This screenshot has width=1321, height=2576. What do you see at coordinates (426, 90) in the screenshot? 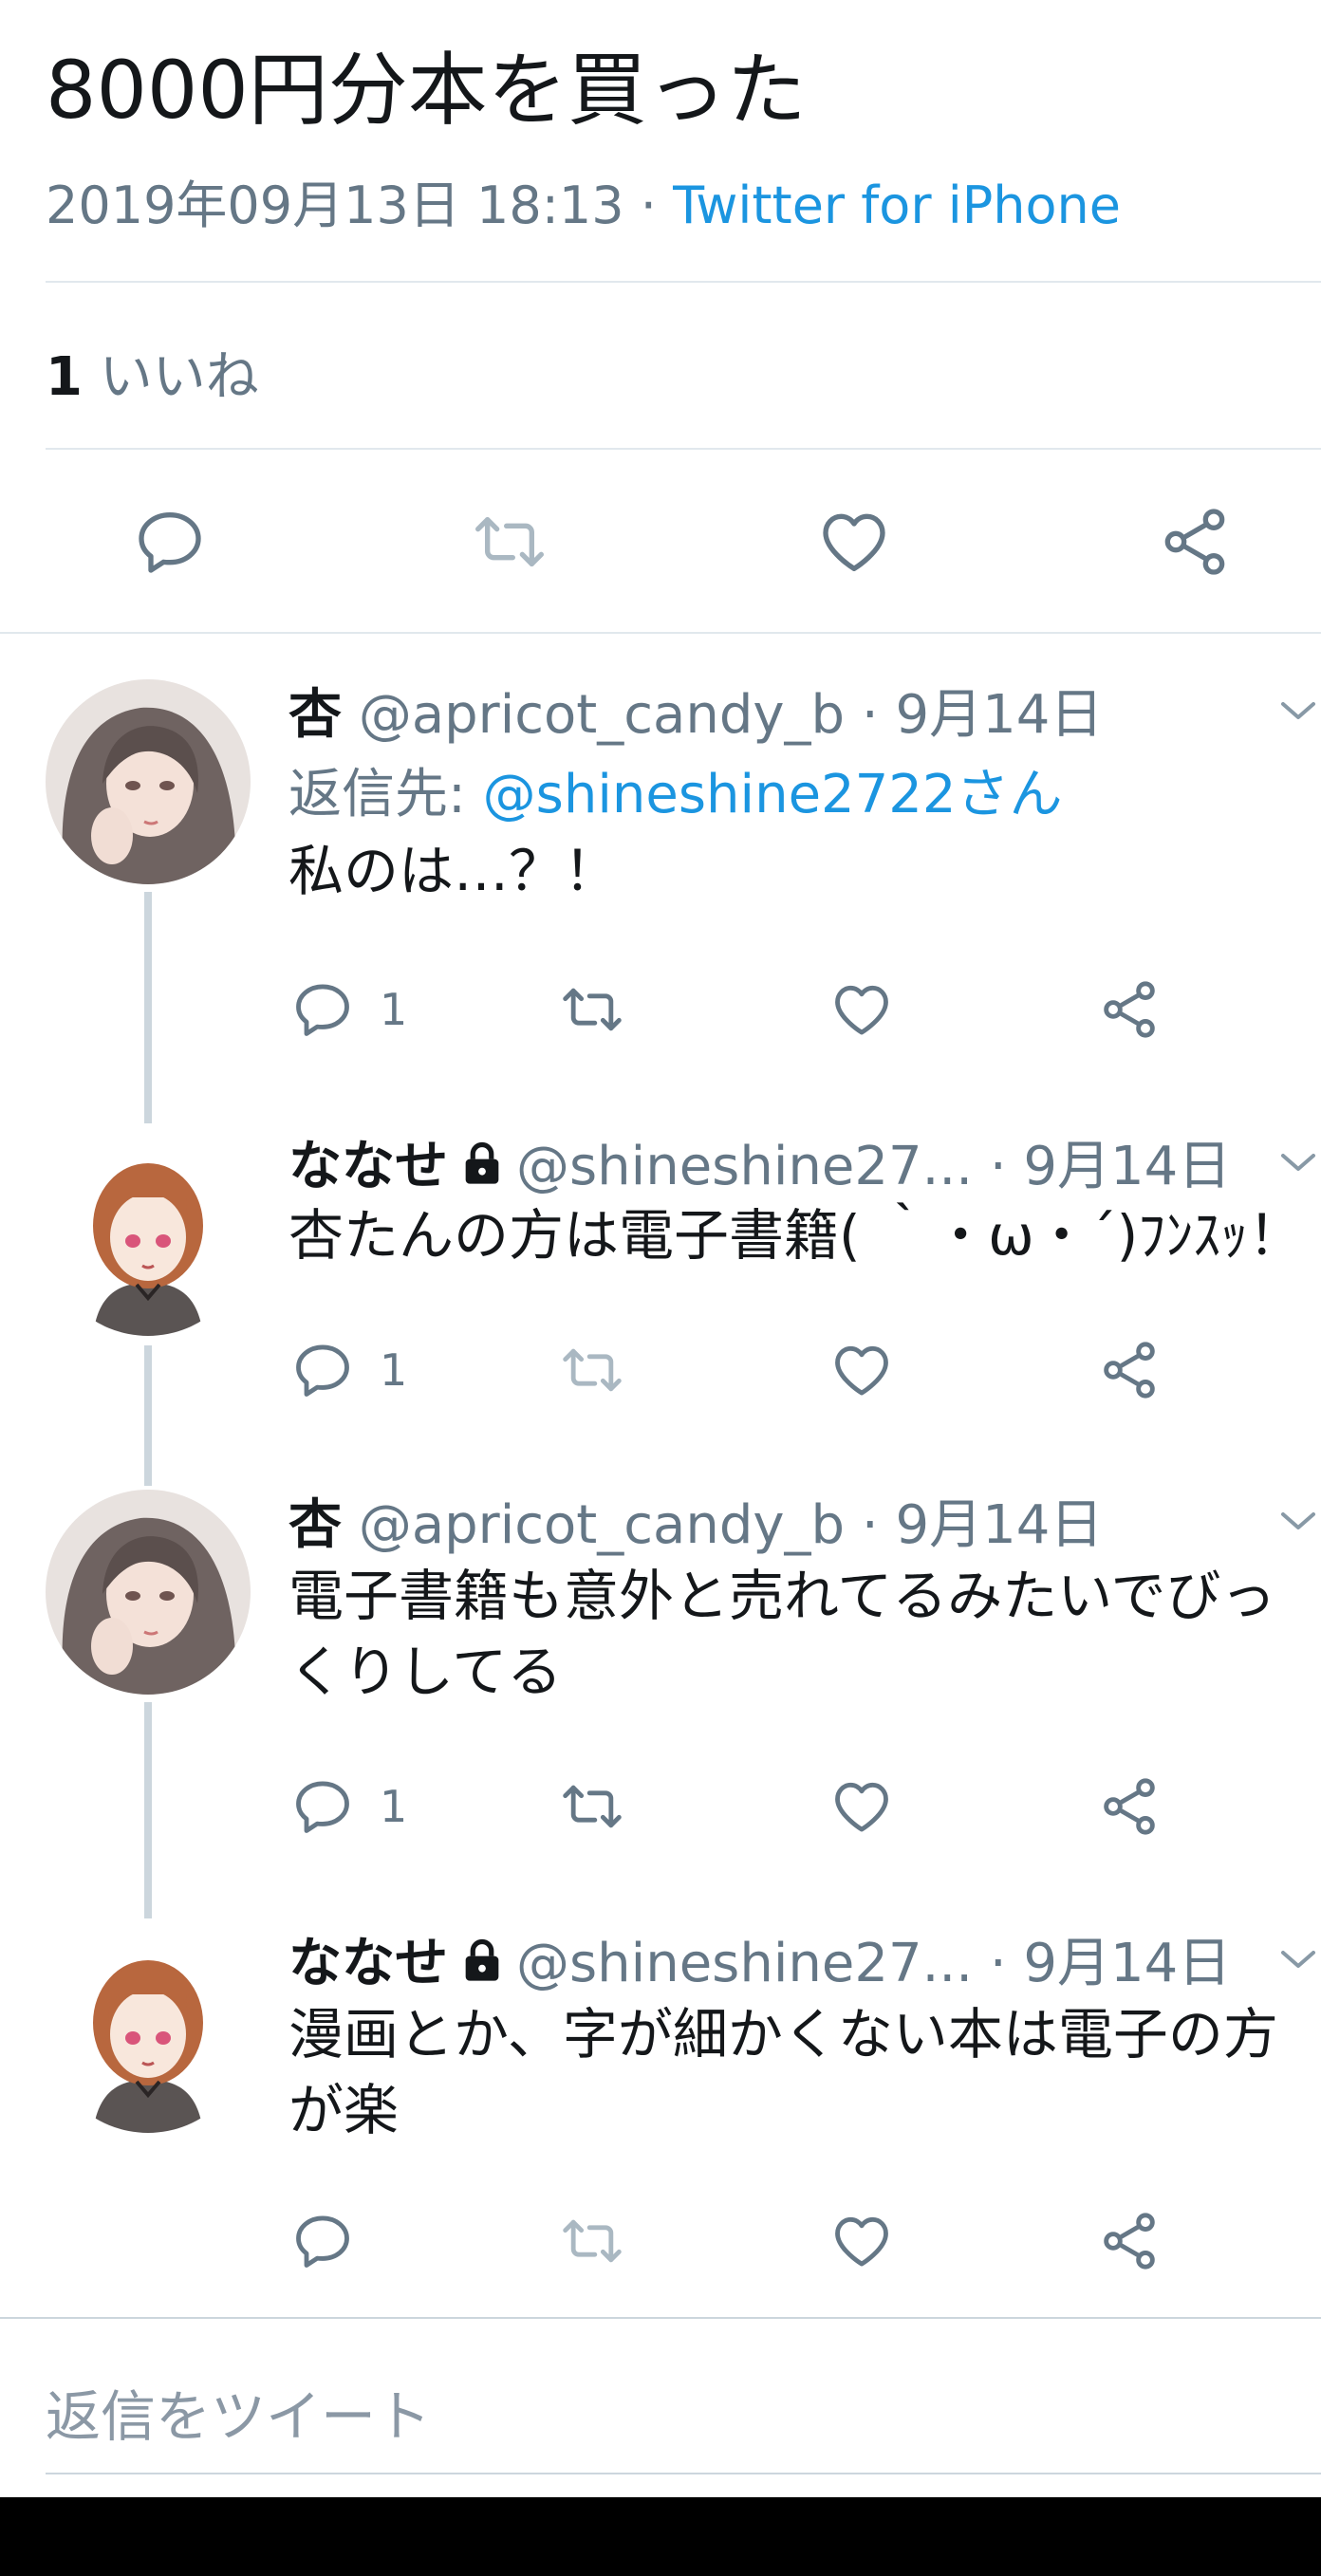
I see `tweet-text: 8000円分本を買った` at bounding box center [426, 90].